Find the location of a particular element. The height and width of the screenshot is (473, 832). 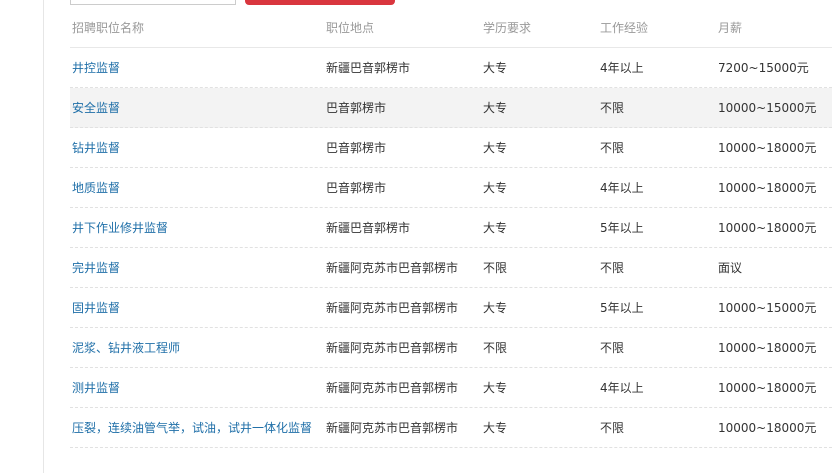

table-row: 井控监督 新疆巴音郭楞市 大专 4年以上 7200~15000元 is located at coordinates (451, 68).